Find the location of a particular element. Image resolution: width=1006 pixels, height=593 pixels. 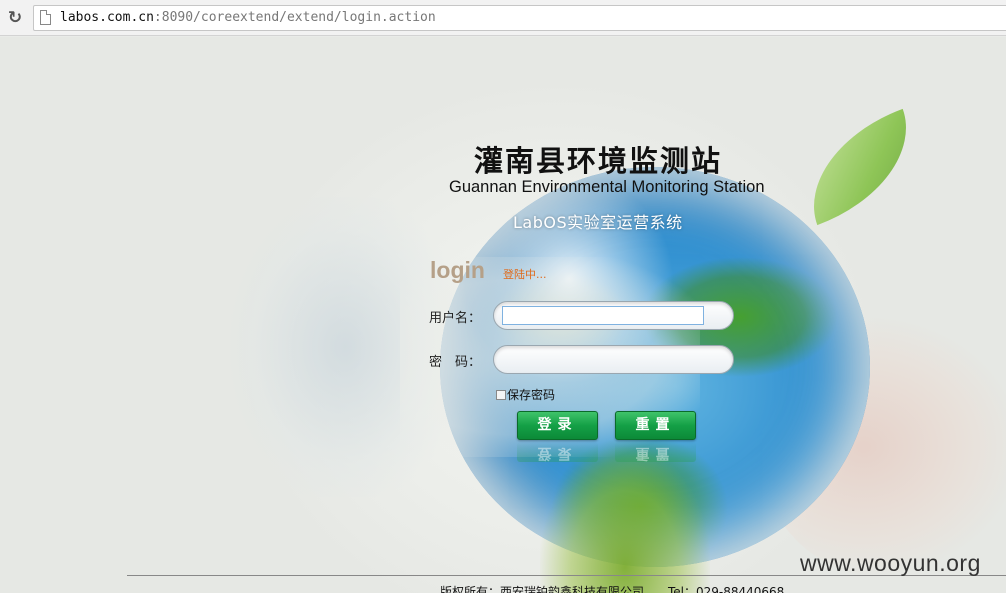

footer-copyright: 版权所有：西安瑞铂韵鑫科技有限公司 Tel：029-88440668 is located at coordinates (612, 589).